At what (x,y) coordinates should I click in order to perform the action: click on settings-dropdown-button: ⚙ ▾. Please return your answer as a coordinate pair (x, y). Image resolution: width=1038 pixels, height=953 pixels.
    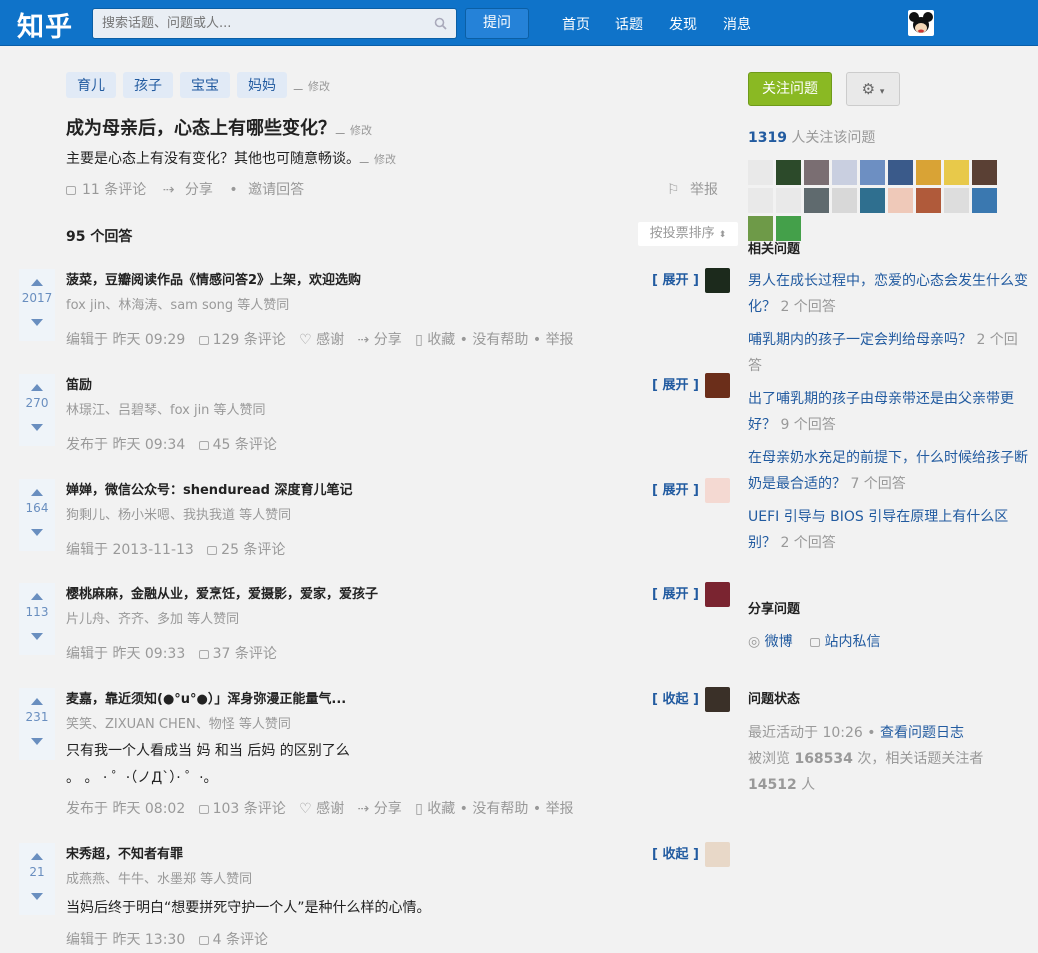
    Looking at the image, I should click on (873, 89).